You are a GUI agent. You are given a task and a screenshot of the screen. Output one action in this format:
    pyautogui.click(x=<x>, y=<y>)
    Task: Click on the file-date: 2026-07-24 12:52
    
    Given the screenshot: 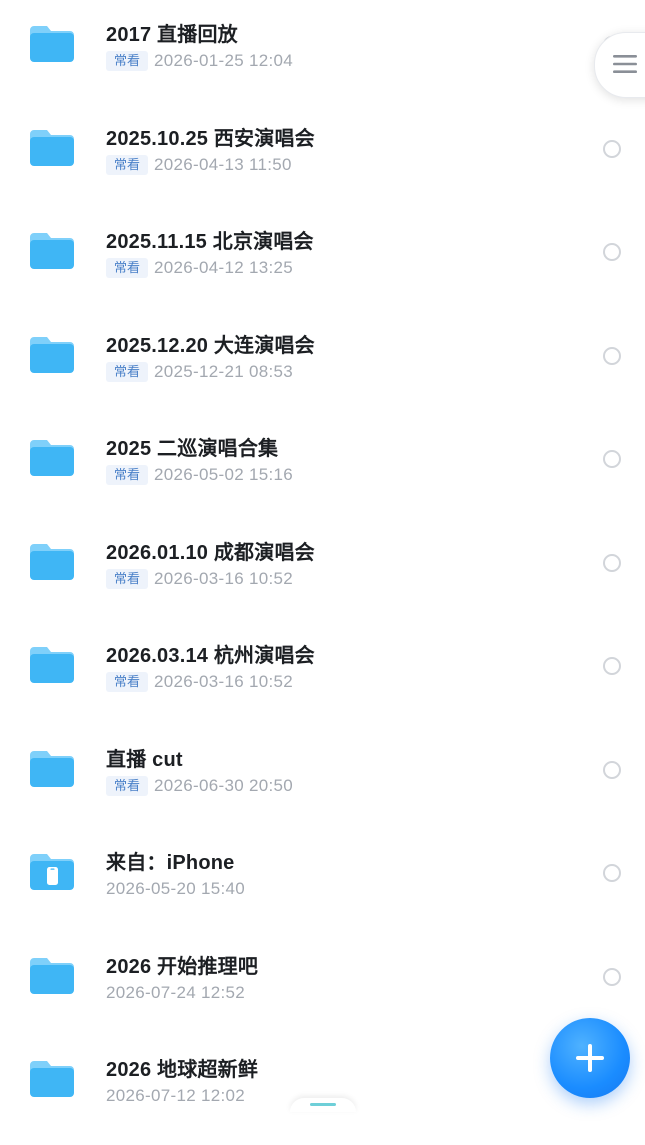 What is the action you would take?
    pyautogui.click(x=176, y=992)
    